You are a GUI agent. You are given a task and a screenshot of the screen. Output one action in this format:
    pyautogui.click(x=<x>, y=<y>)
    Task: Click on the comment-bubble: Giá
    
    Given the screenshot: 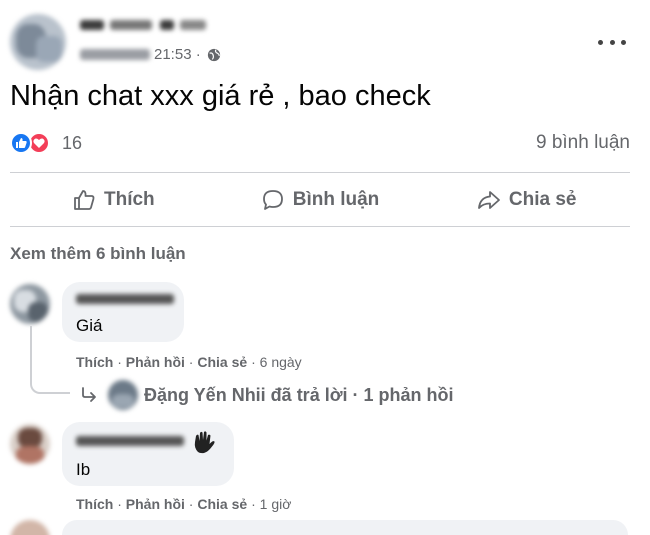 What is the action you would take?
    pyautogui.click(x=123, y=312)
    